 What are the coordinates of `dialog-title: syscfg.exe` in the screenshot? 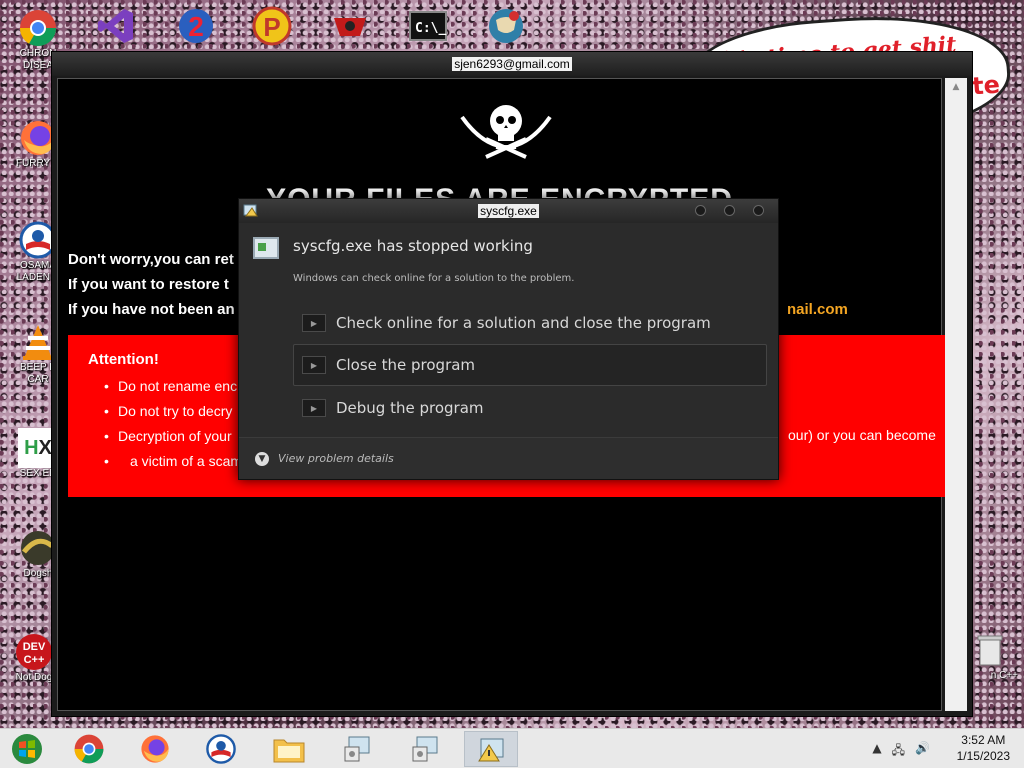 It's located at (508, 211).